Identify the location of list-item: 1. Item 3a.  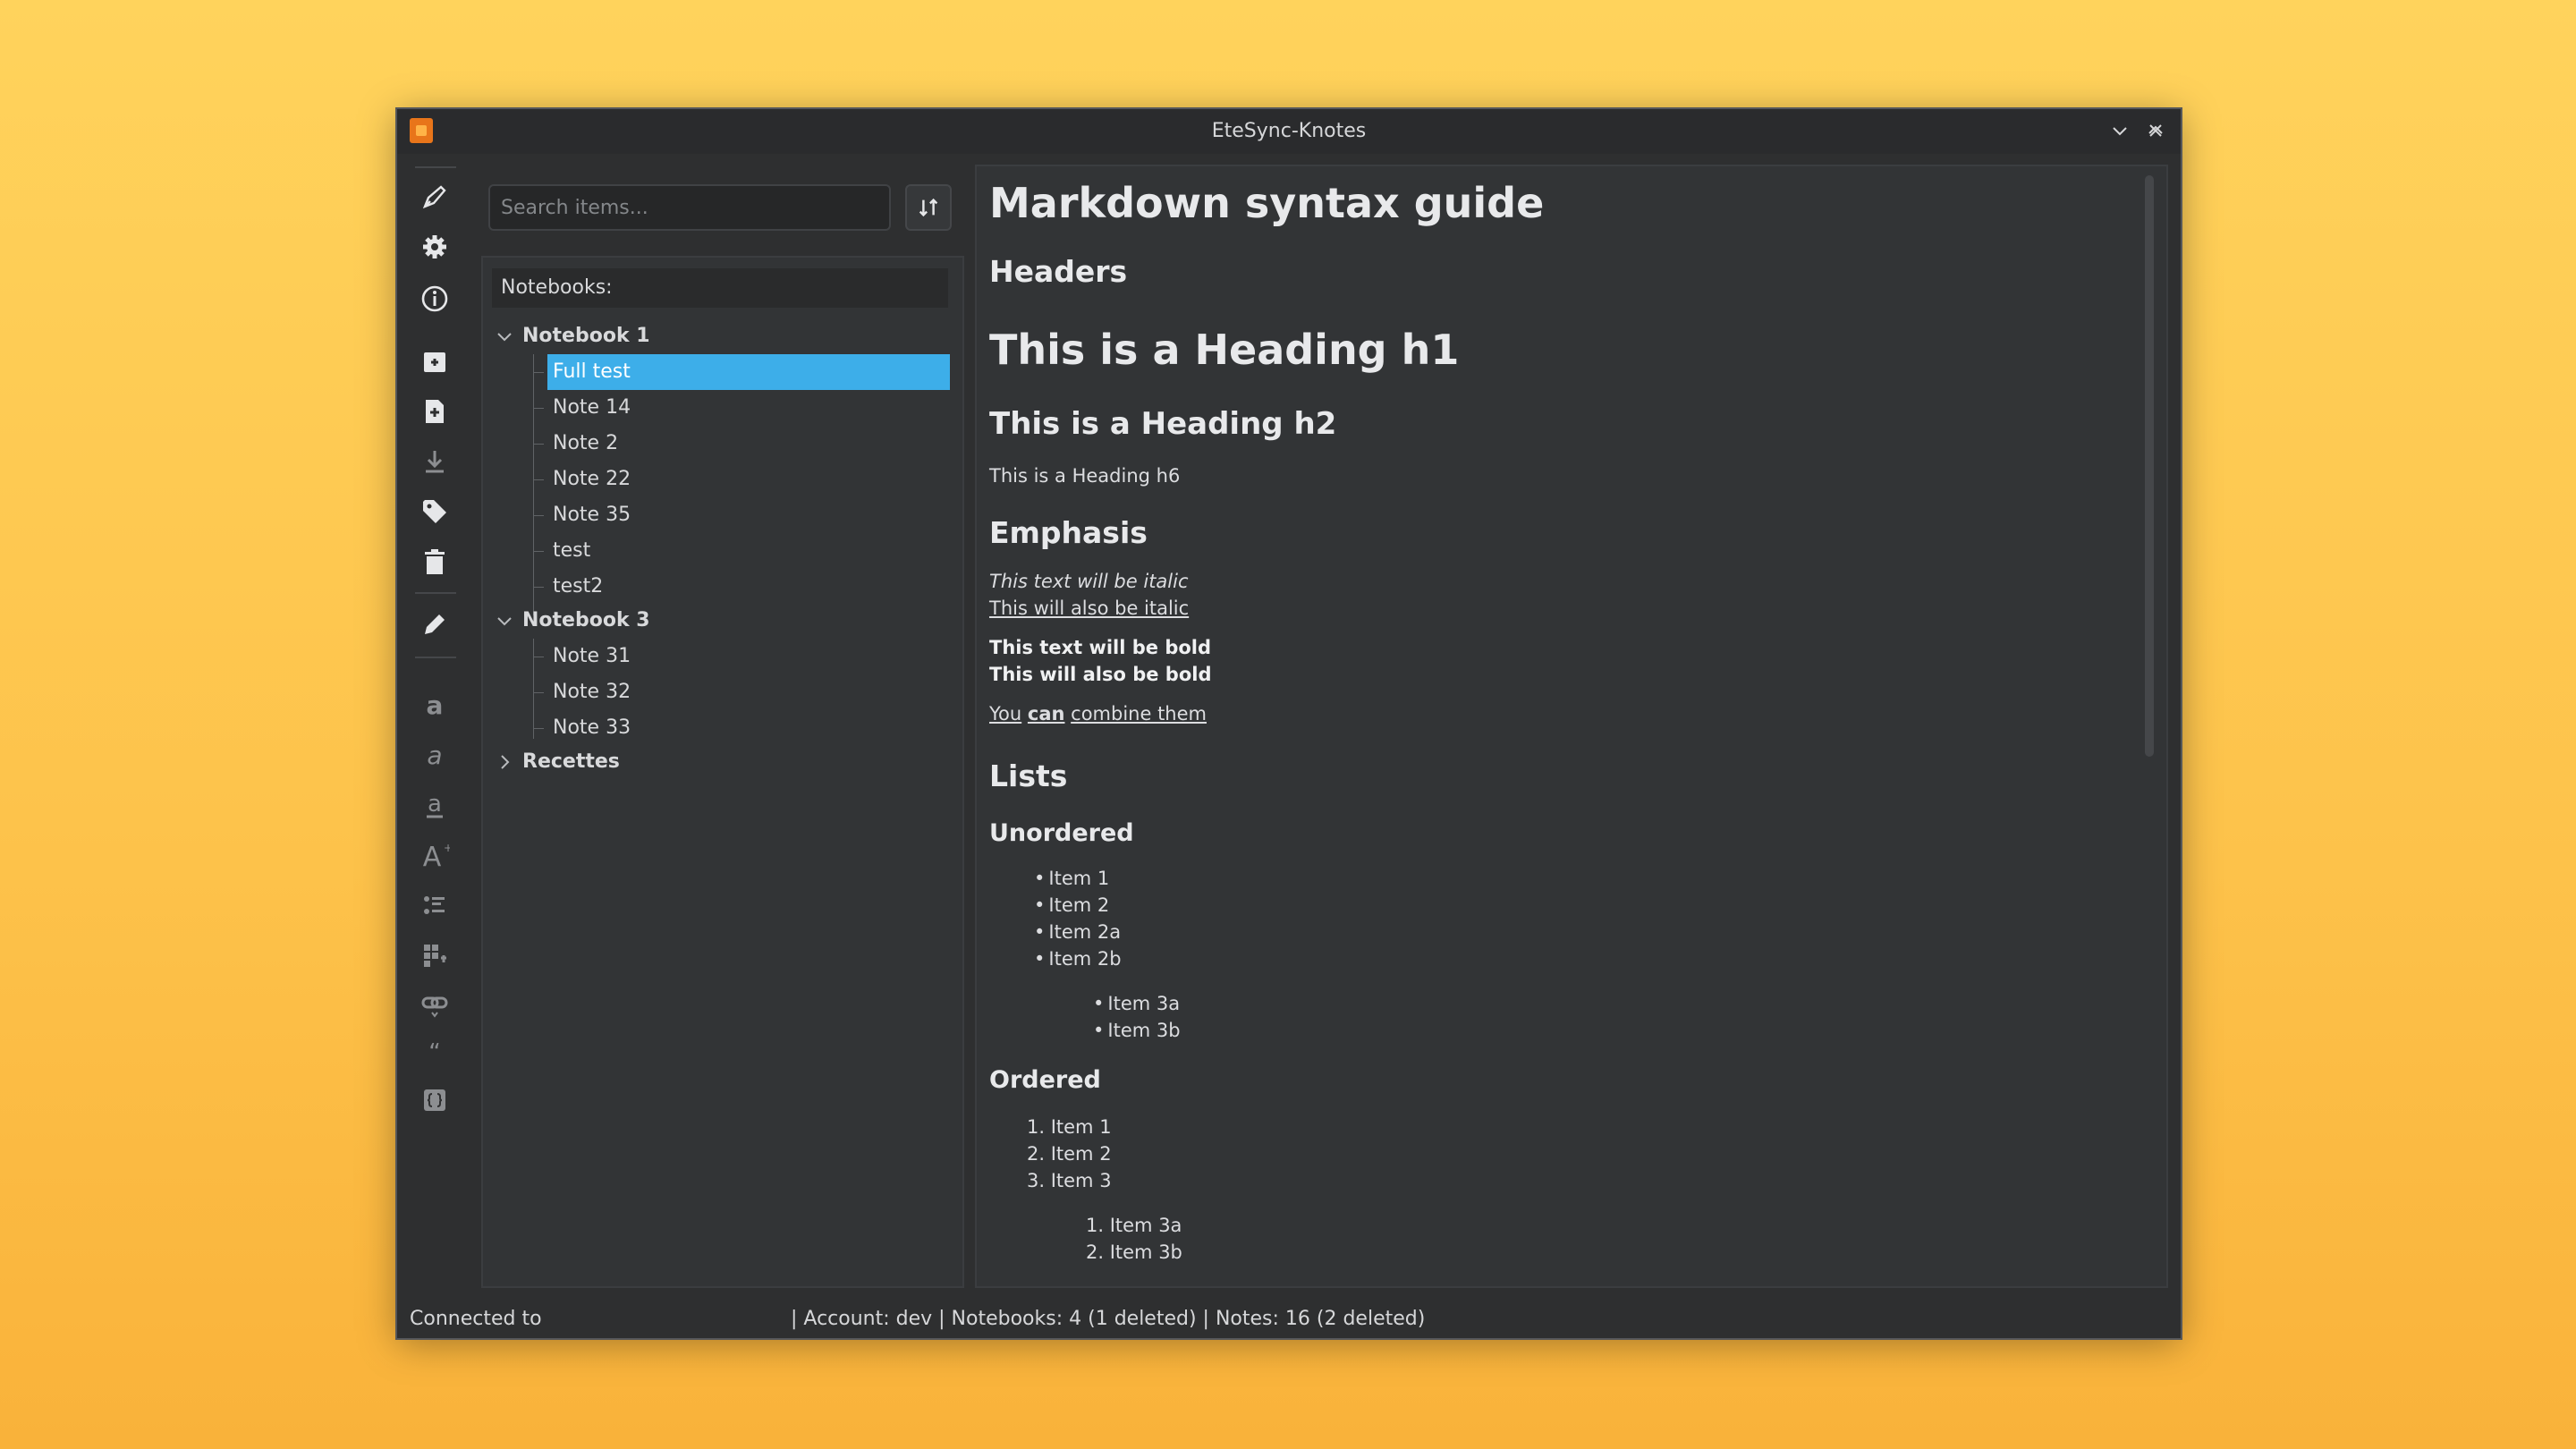
(1134, 1225).